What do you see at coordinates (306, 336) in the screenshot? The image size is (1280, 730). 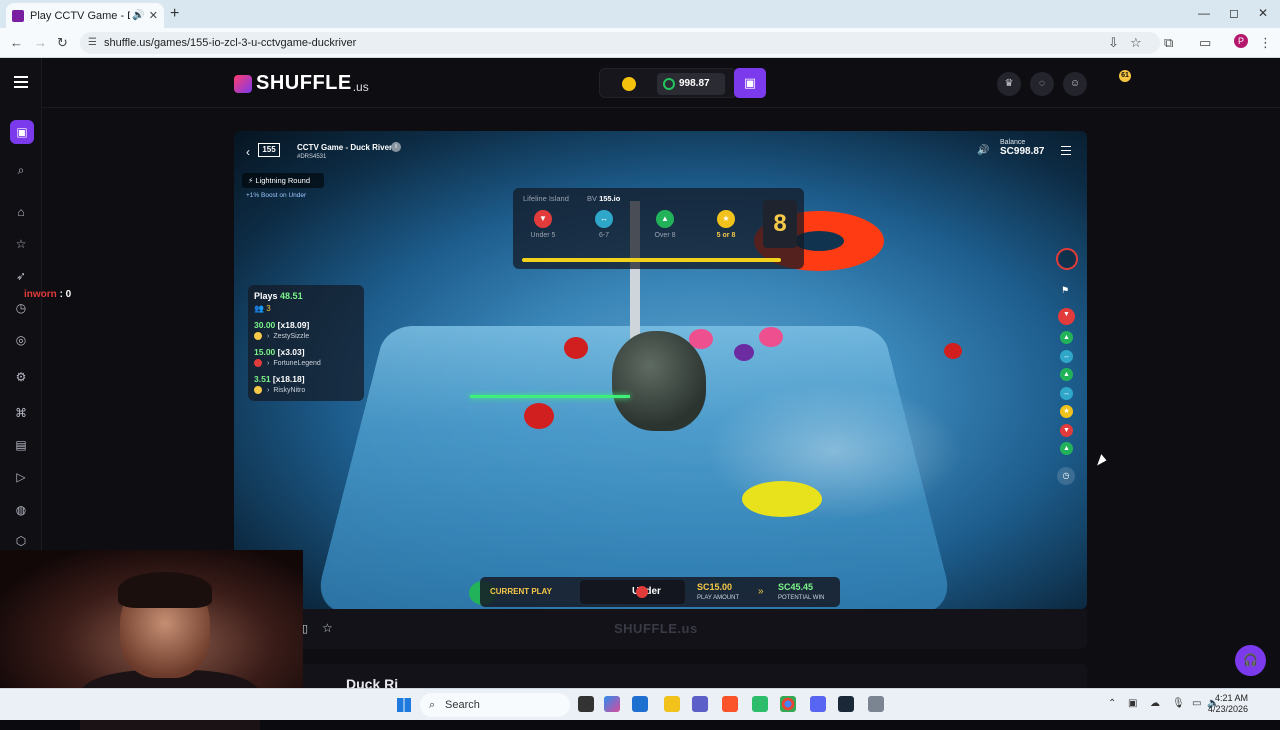 I see `play-row-user: › ZestySizzle` at bounding box center [306, 336].